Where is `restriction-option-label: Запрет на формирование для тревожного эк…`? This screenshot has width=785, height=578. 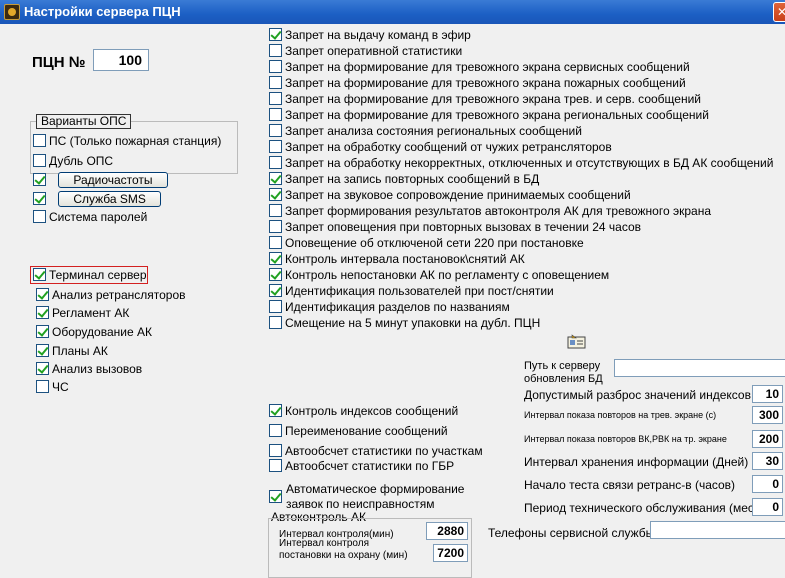
restriction-option-label: Запрет на формирование для тревожного эк… is located at coordinates (493, 99).